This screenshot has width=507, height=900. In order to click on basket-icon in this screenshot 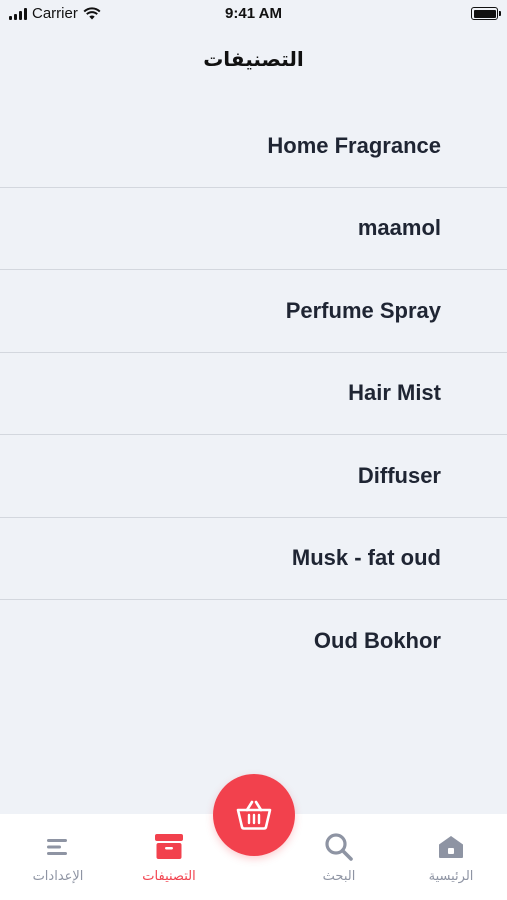, I will do `click(254, 815)`.